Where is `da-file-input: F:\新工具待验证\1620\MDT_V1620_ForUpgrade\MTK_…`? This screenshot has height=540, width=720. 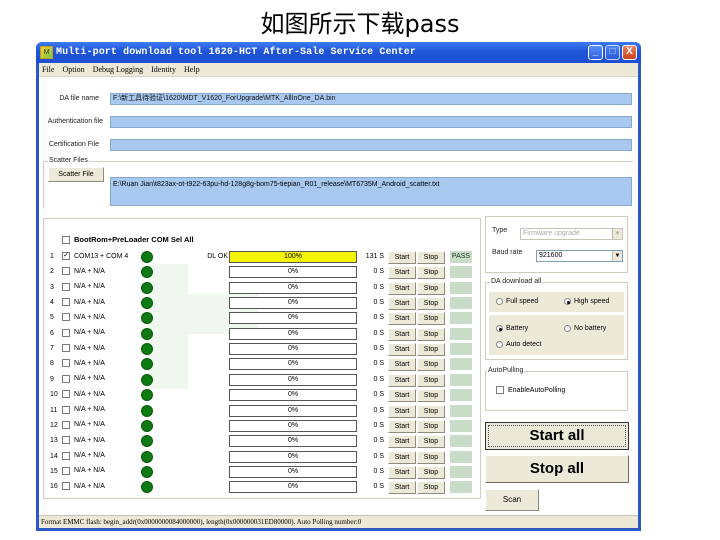 da-file-input: F:\新工具待验证\1620\MDT_V1620_ForUpgrade\MTK_… is located at coordinates (371, 99).